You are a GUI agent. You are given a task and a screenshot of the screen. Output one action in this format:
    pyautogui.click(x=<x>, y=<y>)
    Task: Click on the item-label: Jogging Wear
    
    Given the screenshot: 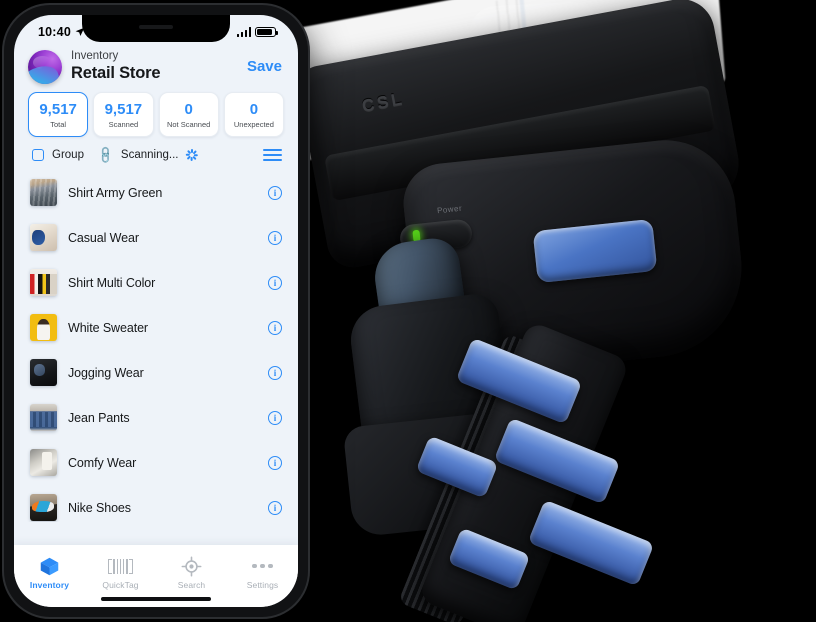 What is the action you would take?
    pyautogui.click(x=106, y=372)
    